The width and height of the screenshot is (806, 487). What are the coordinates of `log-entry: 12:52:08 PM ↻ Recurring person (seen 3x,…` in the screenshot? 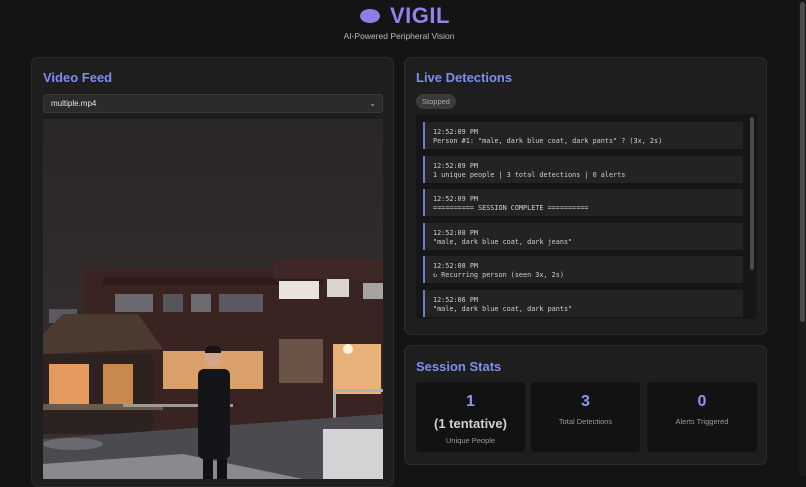 It's located at (583, 269).